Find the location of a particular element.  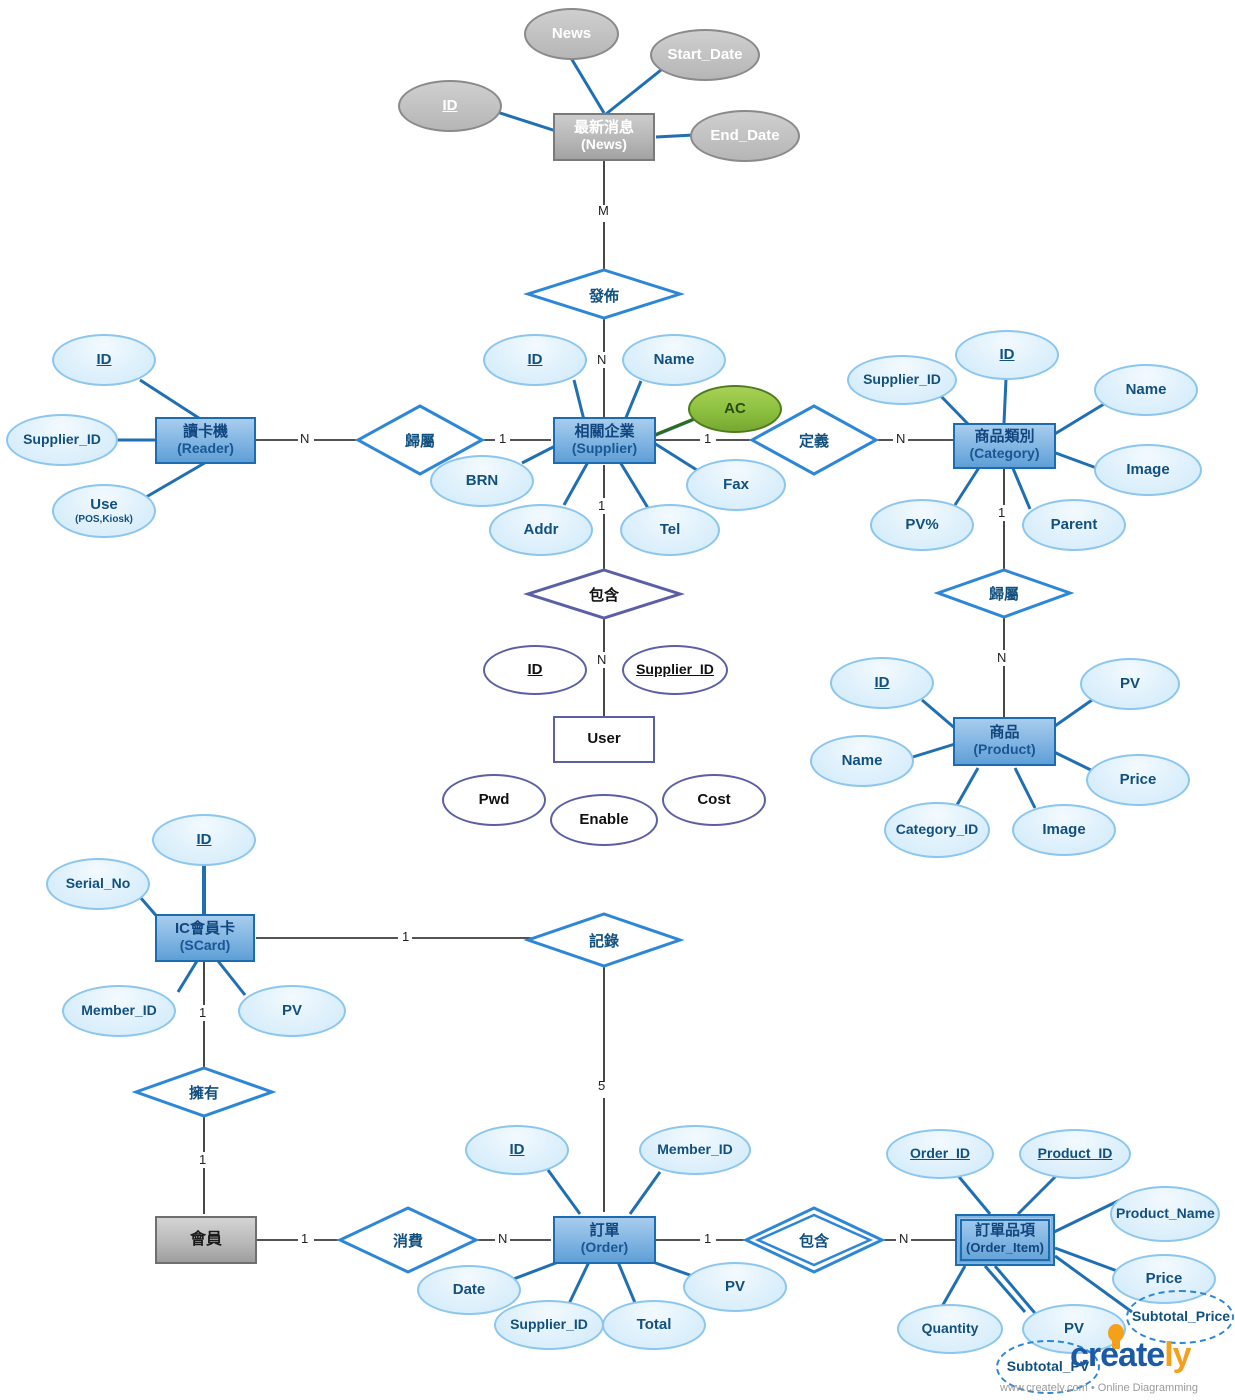

entity-order-item-cn: 訂單品項 is located at coordinates (1004, 1231).